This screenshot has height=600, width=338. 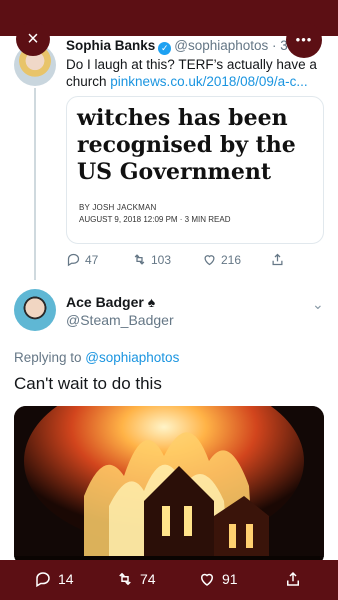 I want to click on more-icon: •••, so click(x=304, y=39).